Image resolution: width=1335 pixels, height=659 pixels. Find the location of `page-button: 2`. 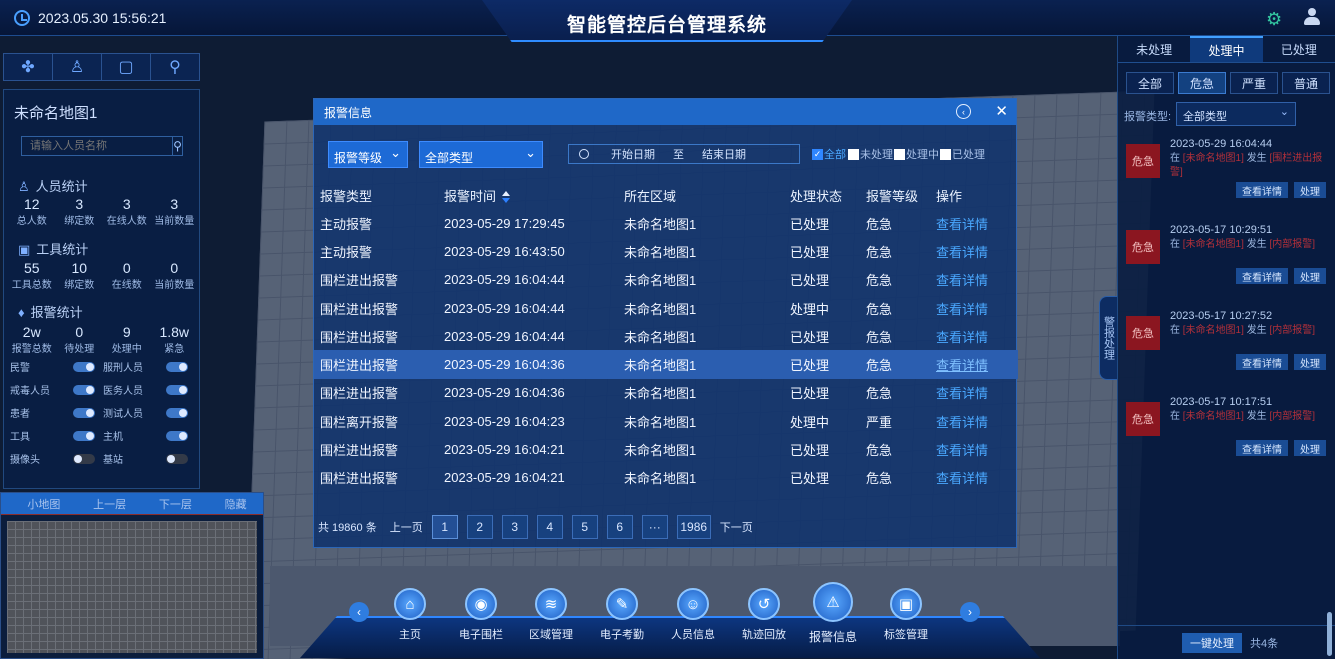

page-button: 2 is located at coordinates (479, 527).